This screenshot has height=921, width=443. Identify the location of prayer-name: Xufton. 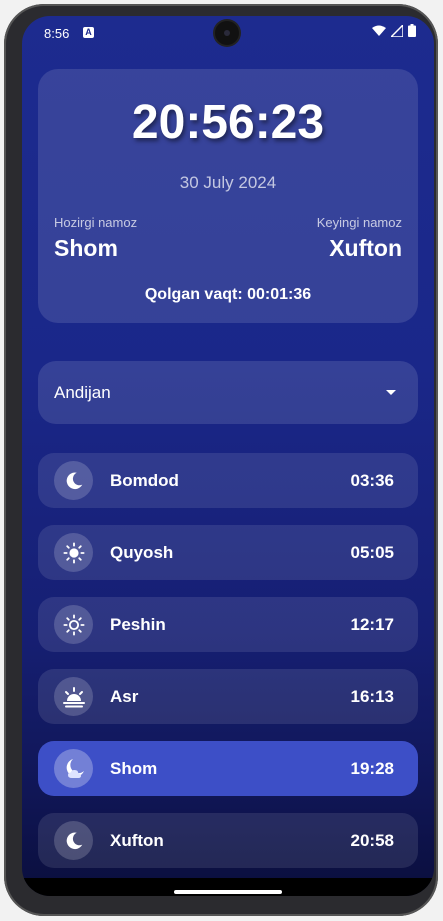
(137, 840).